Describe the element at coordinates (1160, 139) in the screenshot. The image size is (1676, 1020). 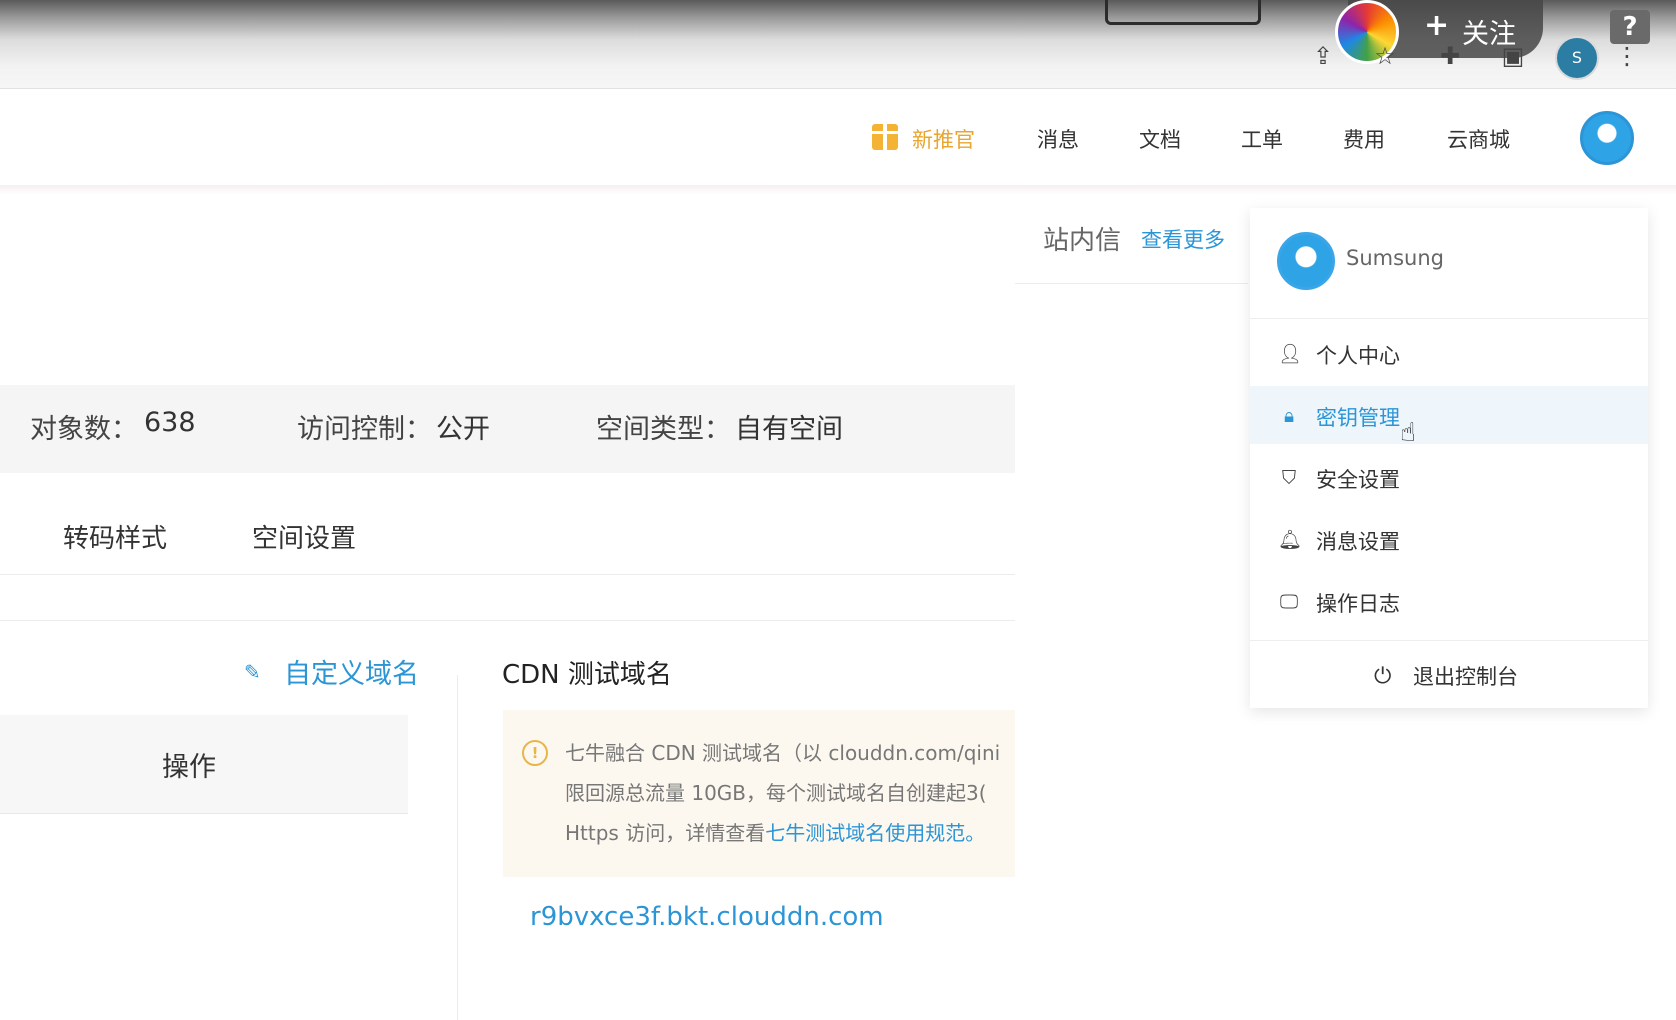
I see `nav-docs: 文档` at that location.